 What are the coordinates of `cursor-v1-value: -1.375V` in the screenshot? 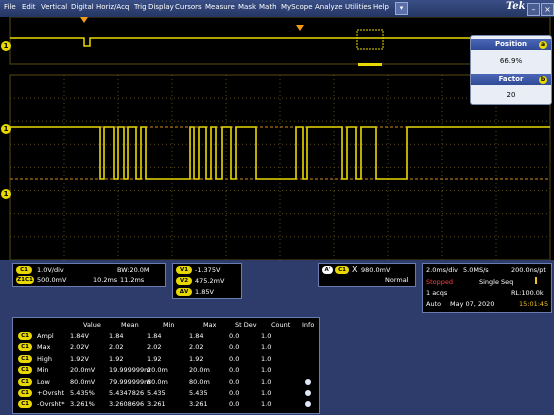 It's located at (208, 270).